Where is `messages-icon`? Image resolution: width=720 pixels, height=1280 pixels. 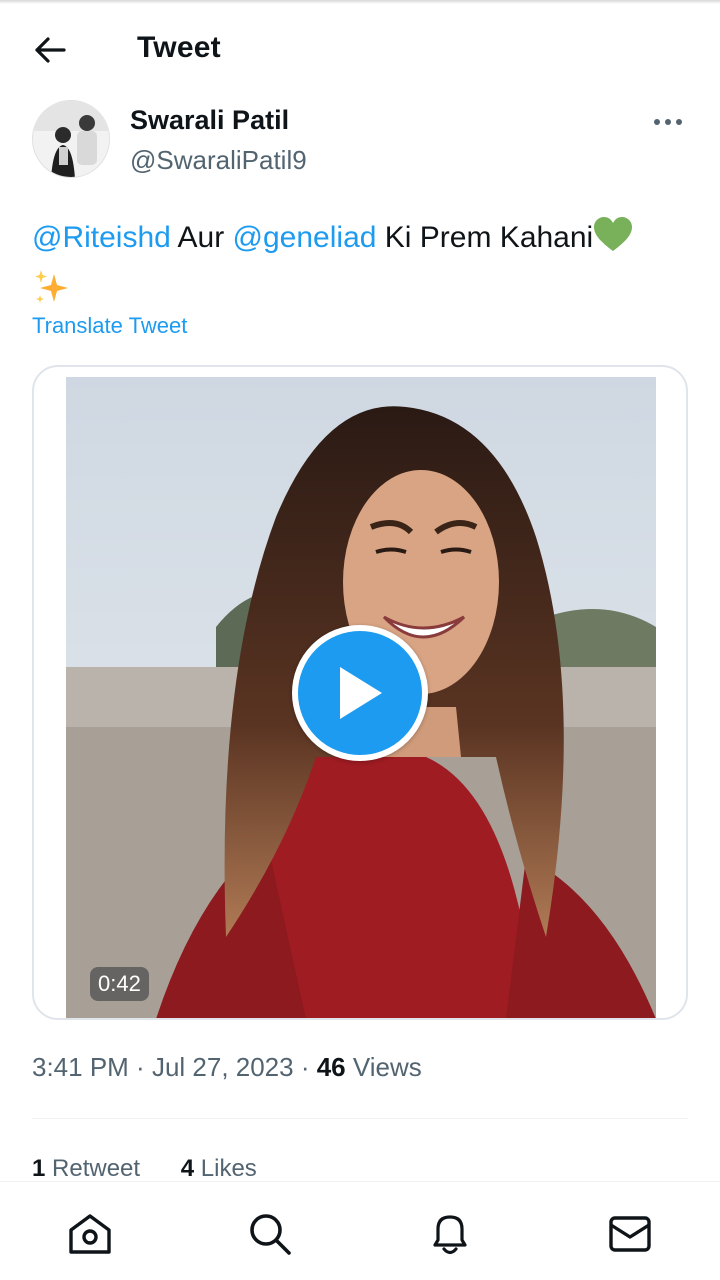
messages-icon is located at coordinates (630, 1234).